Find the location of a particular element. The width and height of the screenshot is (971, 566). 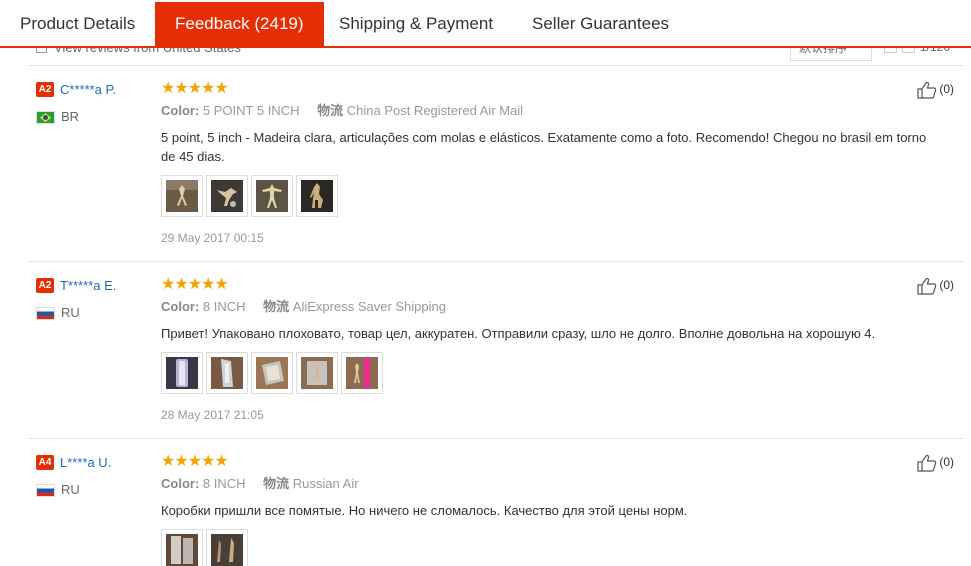

reviewer-info: A2 T*****a E. RU is located at coordinates (96, 299).